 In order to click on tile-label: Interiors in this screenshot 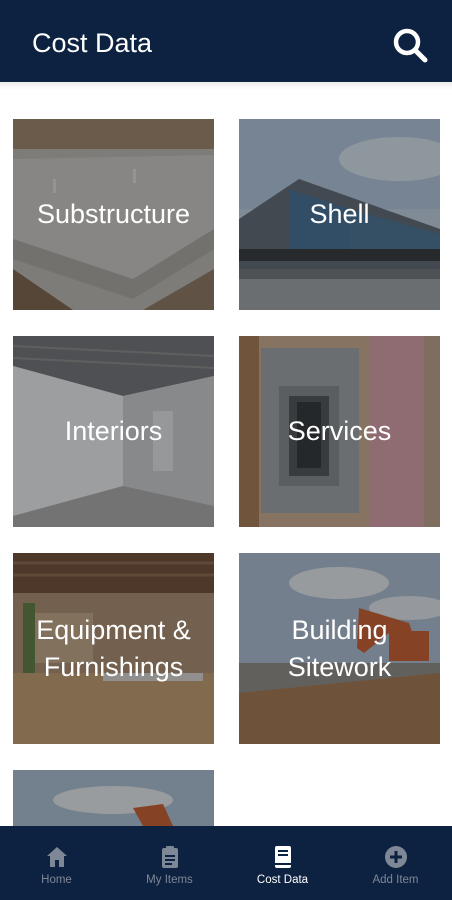, I will do `click(113, 431)`.